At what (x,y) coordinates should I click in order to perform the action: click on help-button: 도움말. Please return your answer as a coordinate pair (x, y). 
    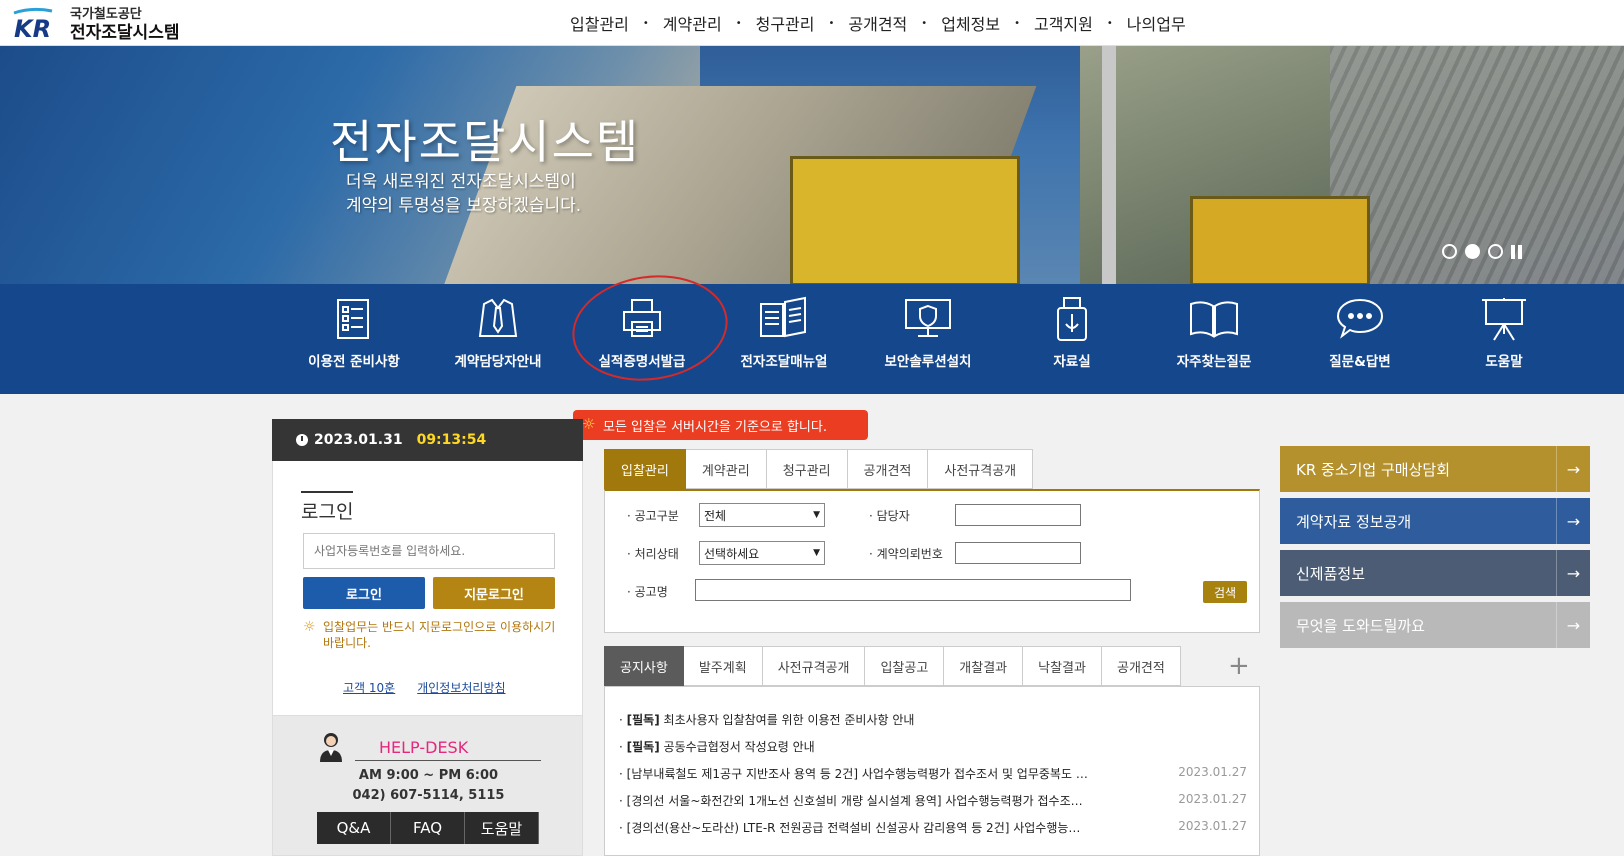
    Looking at the image, I should click on (502, 828).